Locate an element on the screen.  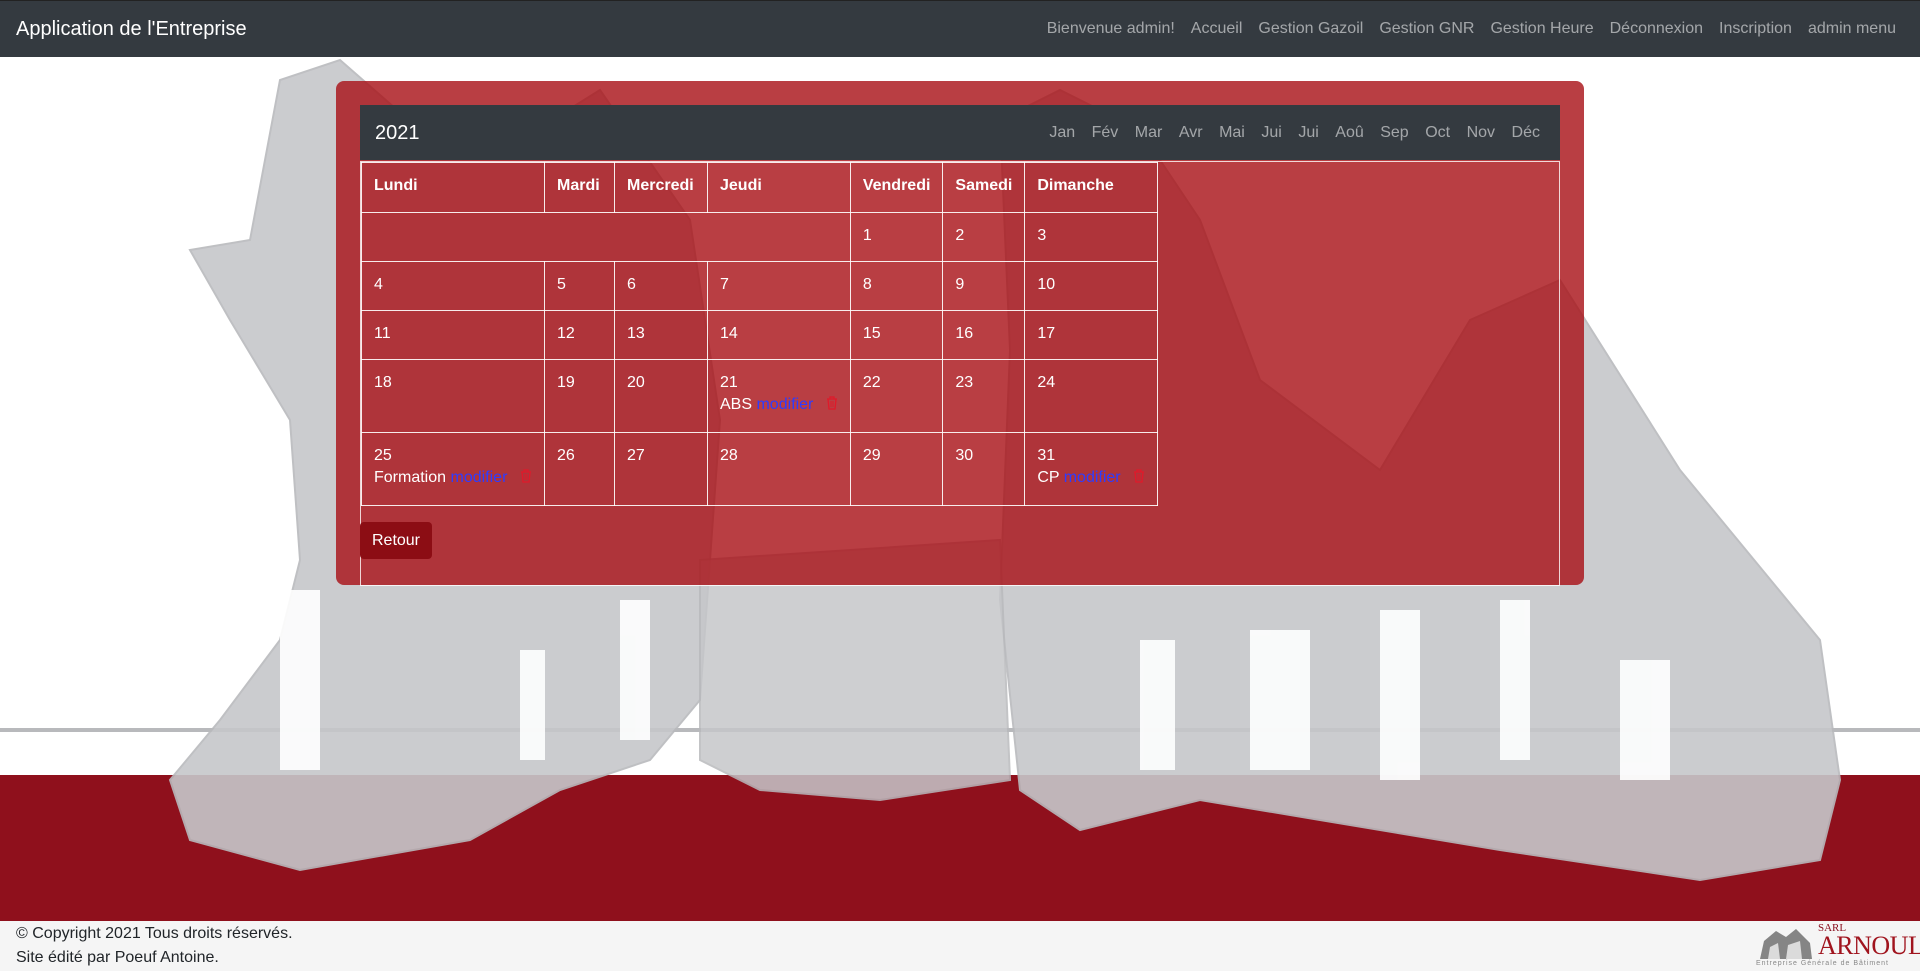
day-cell-with-event: 25 Formation modifier is located at coordinates (453, 469).